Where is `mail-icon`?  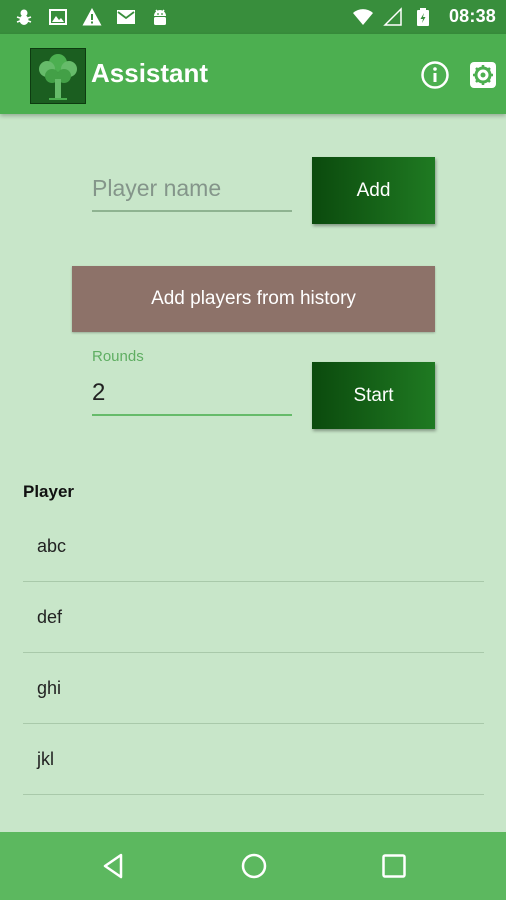 mail-icon is located at coordinates (126, 17).